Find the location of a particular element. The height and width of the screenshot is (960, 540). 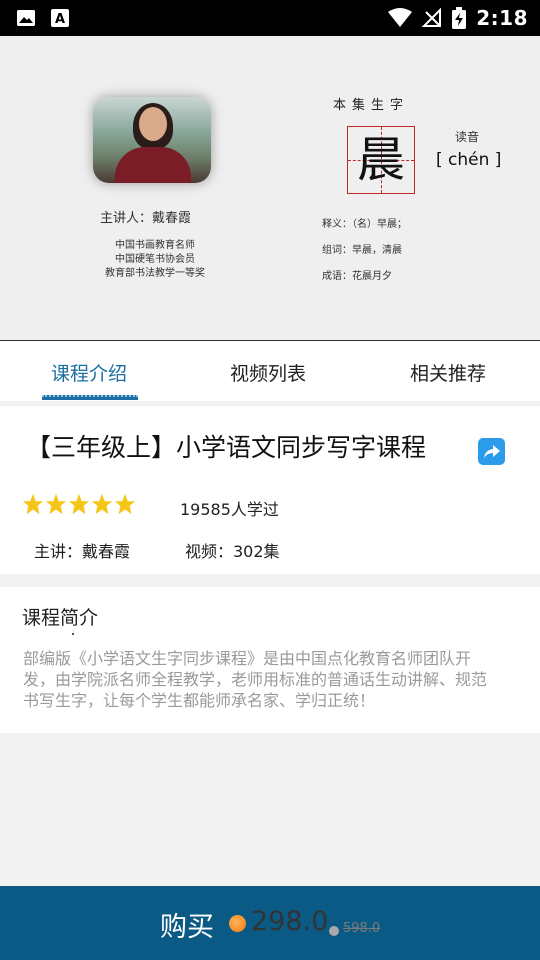

image-icon is located at coordinates (26, 18).